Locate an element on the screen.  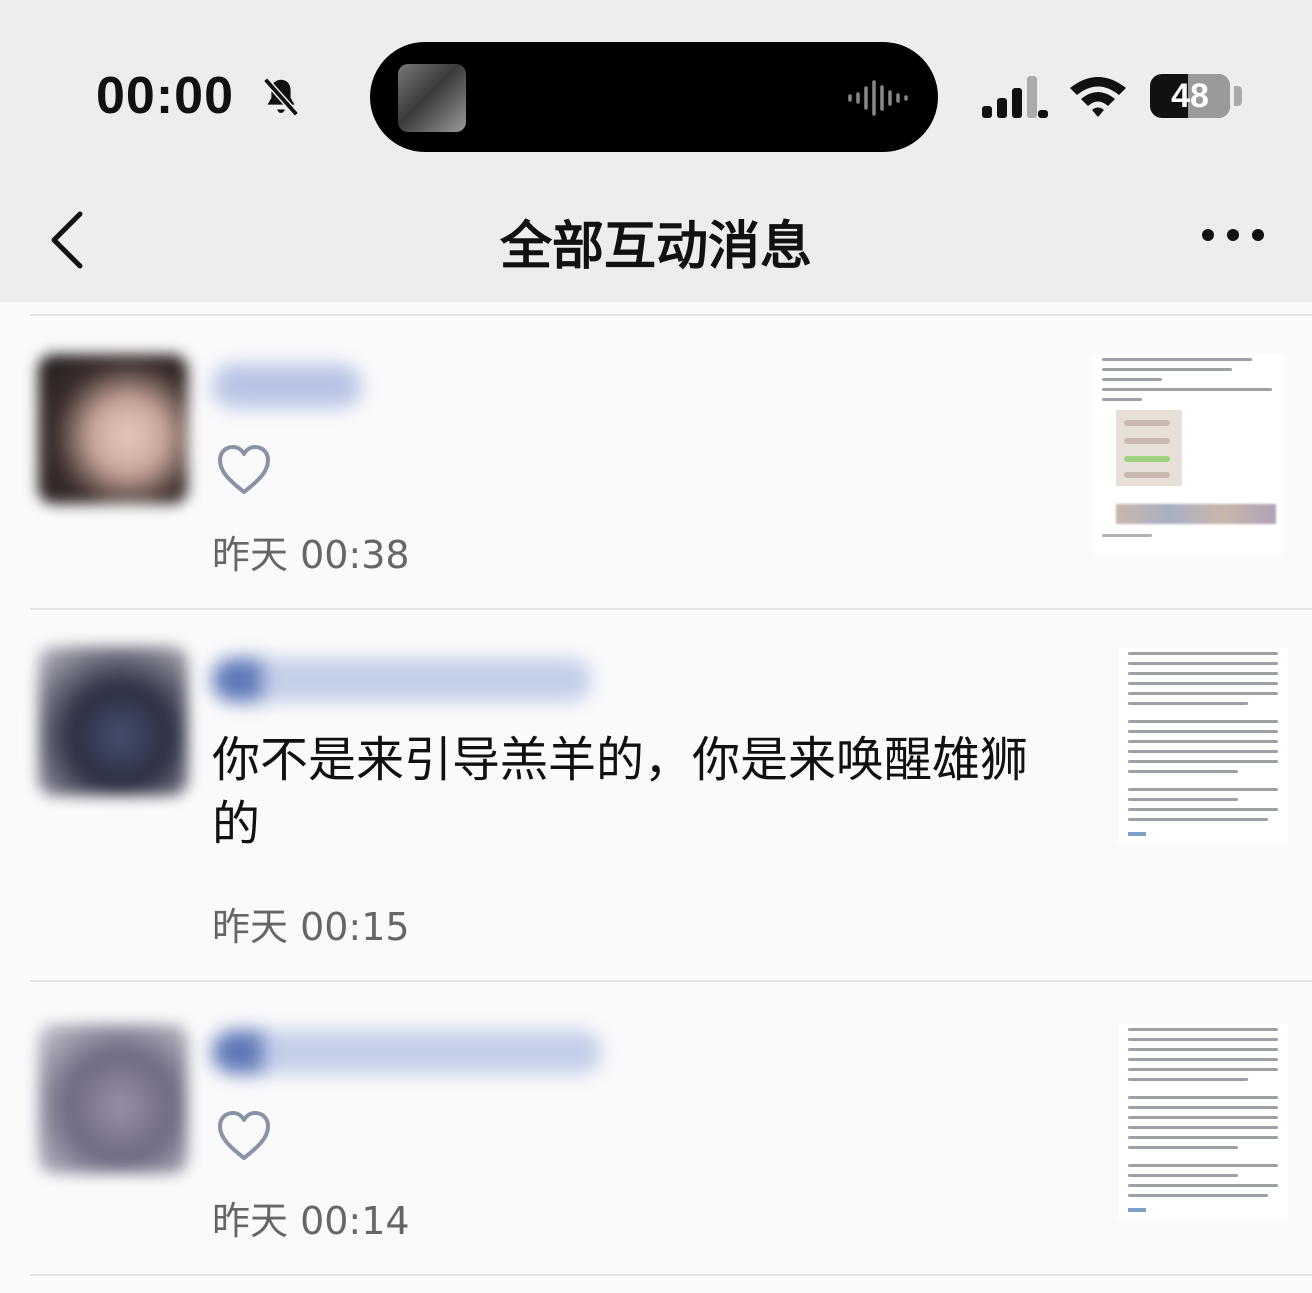
battery-icon: 48 is located at coordinates (1190, 96).